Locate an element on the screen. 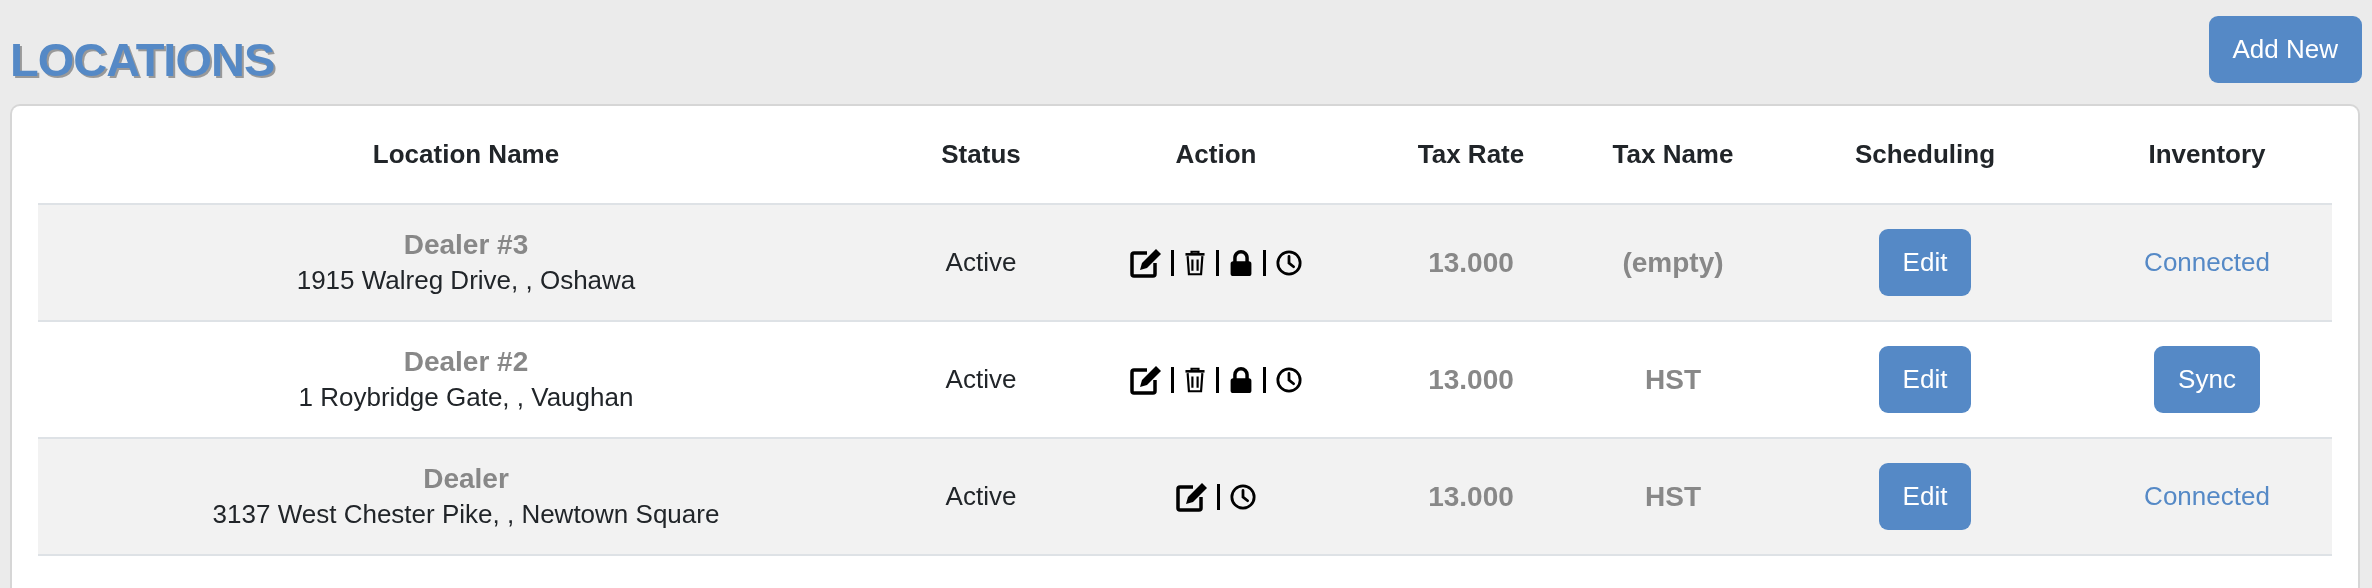 The height and width of the screenshot is (588, 2372). location-name: Dealer #3 is located at coordinates (466, 245).